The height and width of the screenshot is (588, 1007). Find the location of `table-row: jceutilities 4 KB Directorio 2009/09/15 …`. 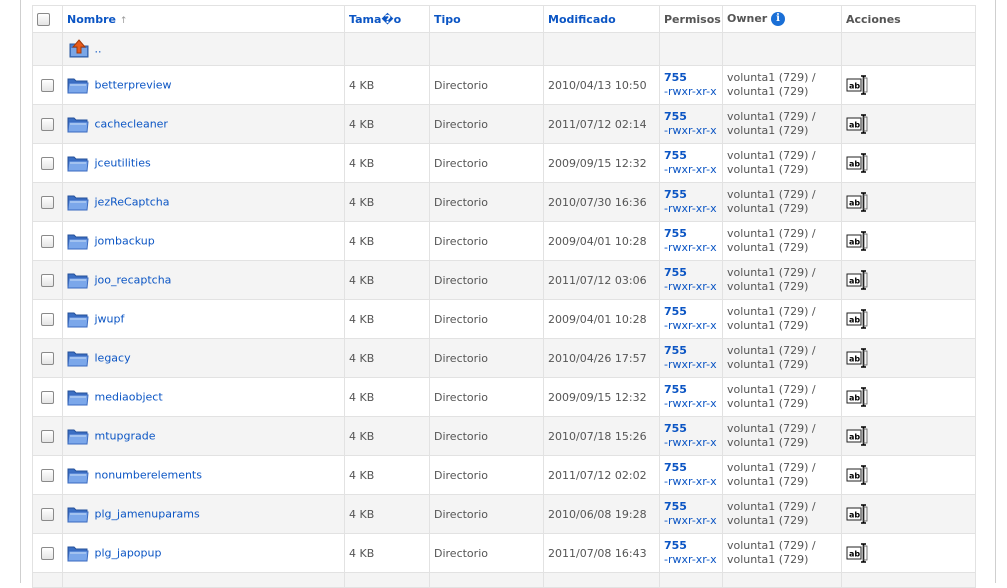

table-row: jceutilities 4 KB Directorio 2009/09/15 … is located at coordinates (504, 163).